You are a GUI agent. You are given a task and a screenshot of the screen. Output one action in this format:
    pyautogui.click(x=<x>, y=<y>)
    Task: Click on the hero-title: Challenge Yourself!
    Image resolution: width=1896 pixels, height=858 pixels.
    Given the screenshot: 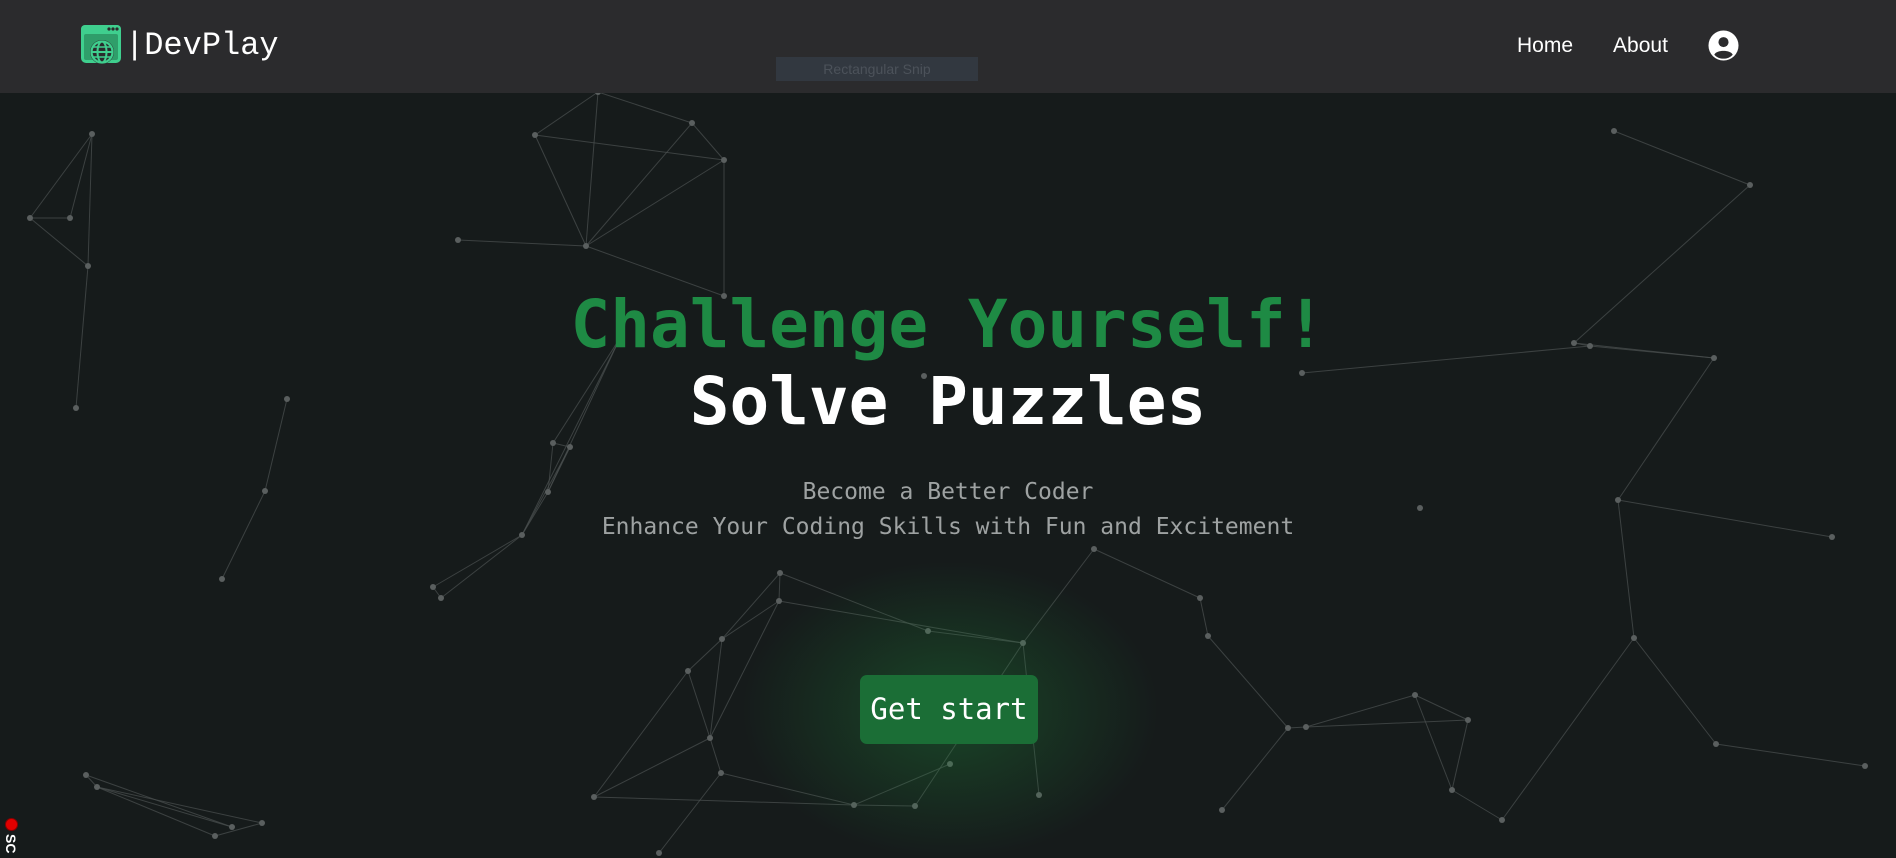 What is the action you would take?
    pyautogui.click(x=948, y=324)
    